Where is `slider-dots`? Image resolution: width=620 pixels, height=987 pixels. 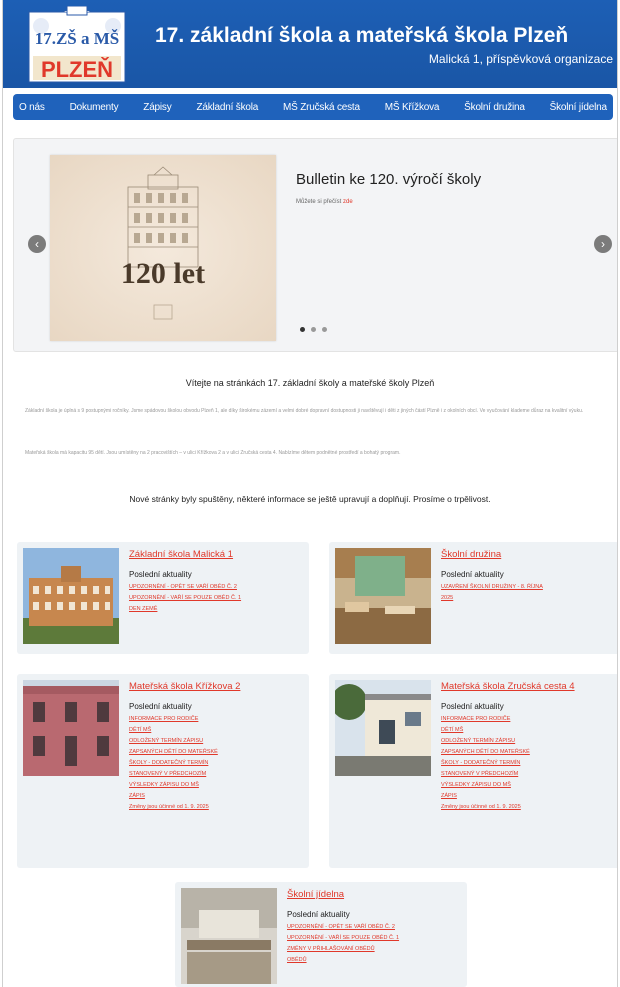
slider-dots is located at coordinates (313, 329).